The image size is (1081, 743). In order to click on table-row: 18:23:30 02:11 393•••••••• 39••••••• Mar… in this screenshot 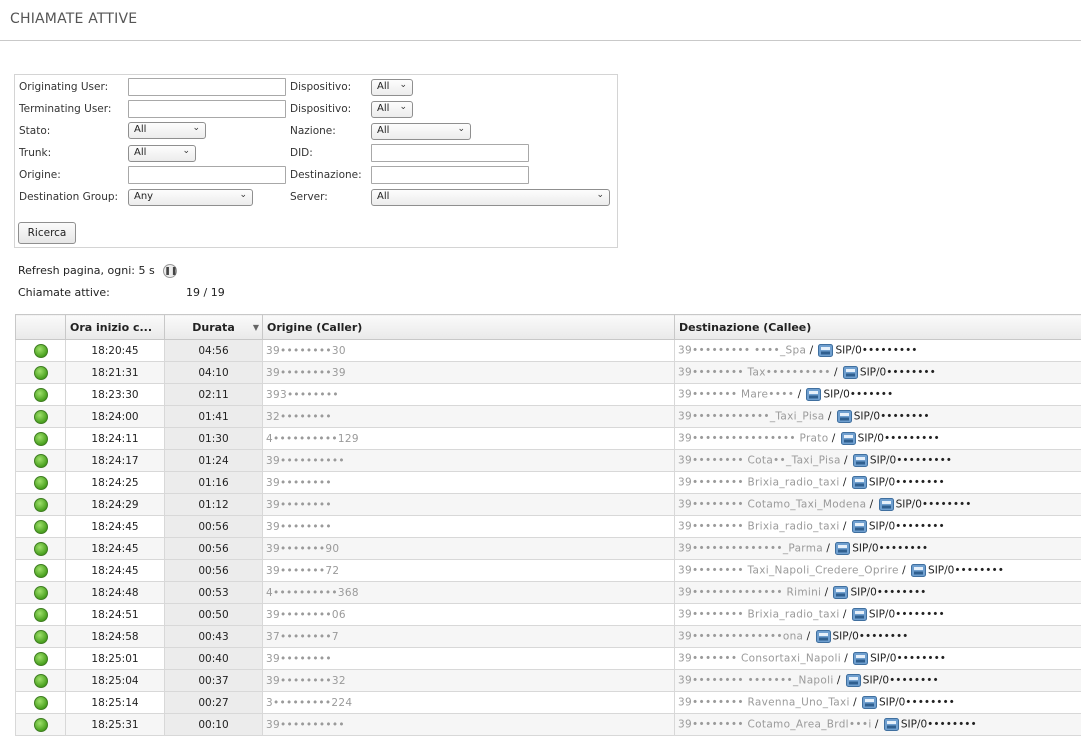, I will do `click(548, 394)`.